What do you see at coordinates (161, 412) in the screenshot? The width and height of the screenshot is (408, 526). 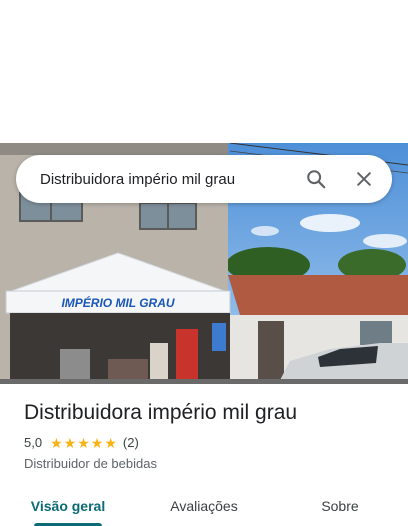 I see `place-title: Distribuidora império mil grau` at bounding box center [161, 412].